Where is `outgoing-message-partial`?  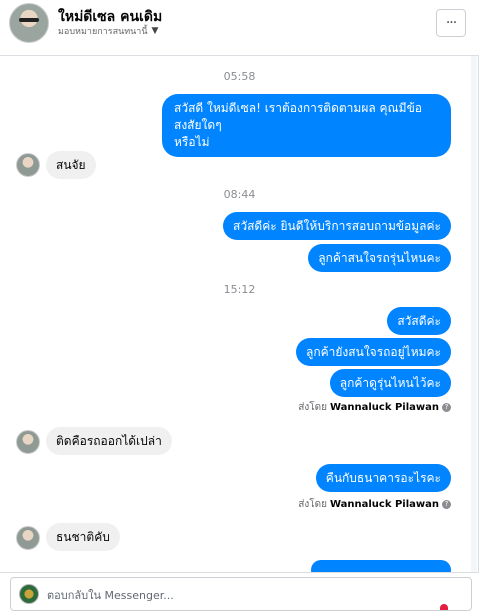
outgoing-message-partial is located at coordinates (381, 566).